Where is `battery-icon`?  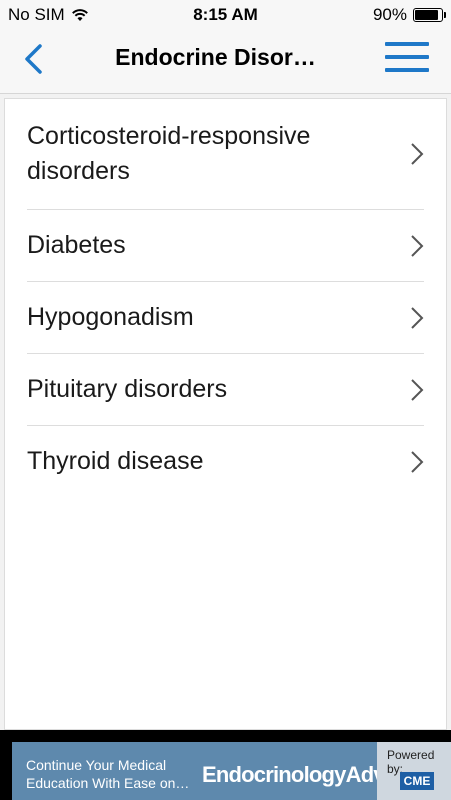
battery-icon is located at coordinates (429, 15).